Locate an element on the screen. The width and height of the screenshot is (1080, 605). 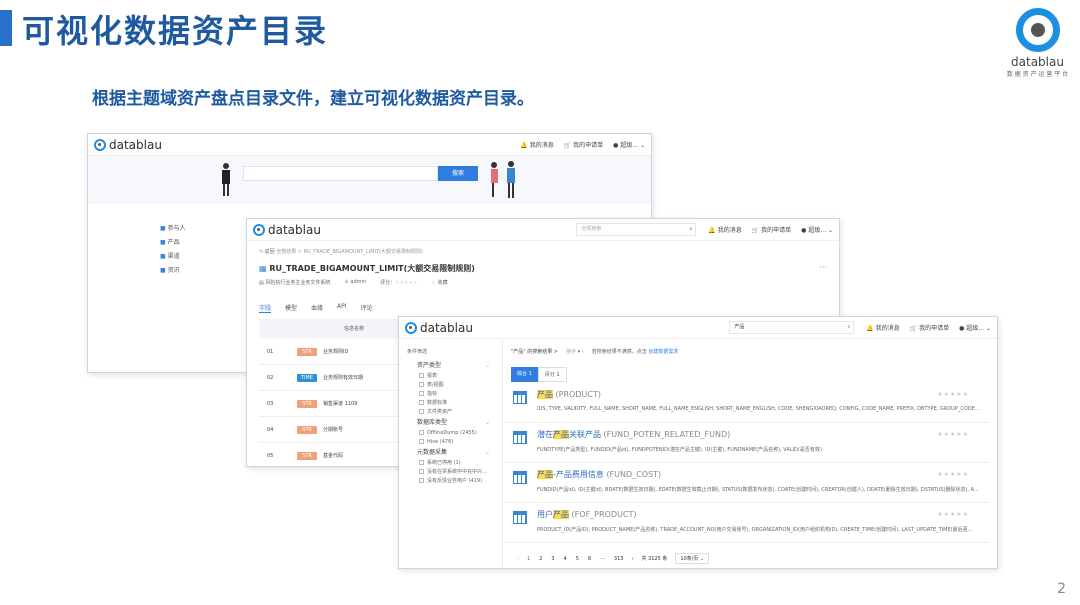
page-number-button: 313 is located at coordinates (619, 559).